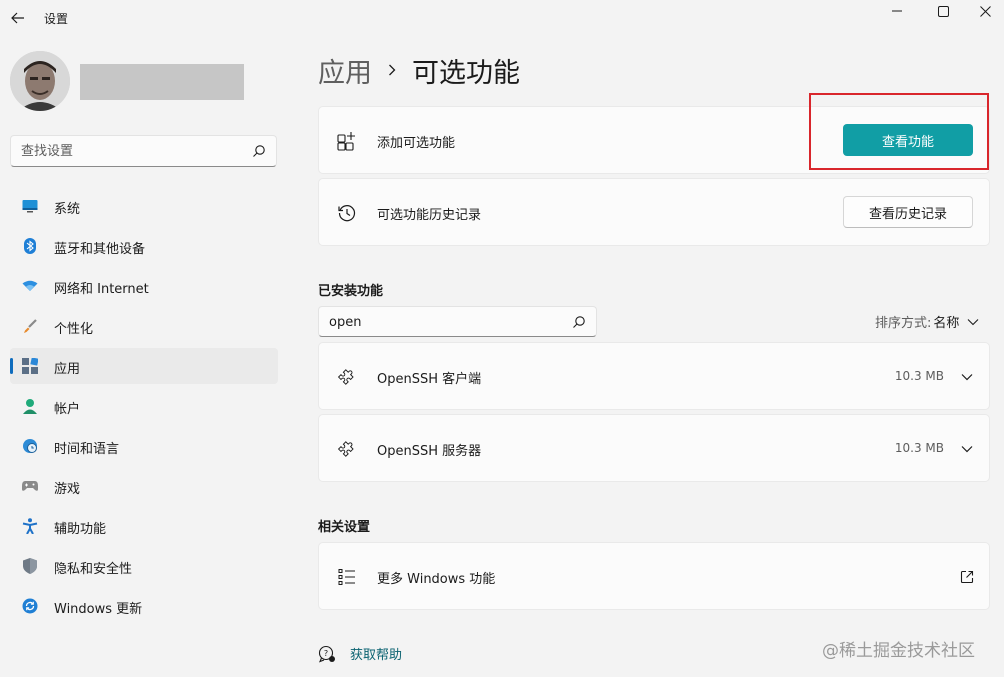 This screenshot has height=677, width=1004. I want to click on settings-search, so click(143, 151).